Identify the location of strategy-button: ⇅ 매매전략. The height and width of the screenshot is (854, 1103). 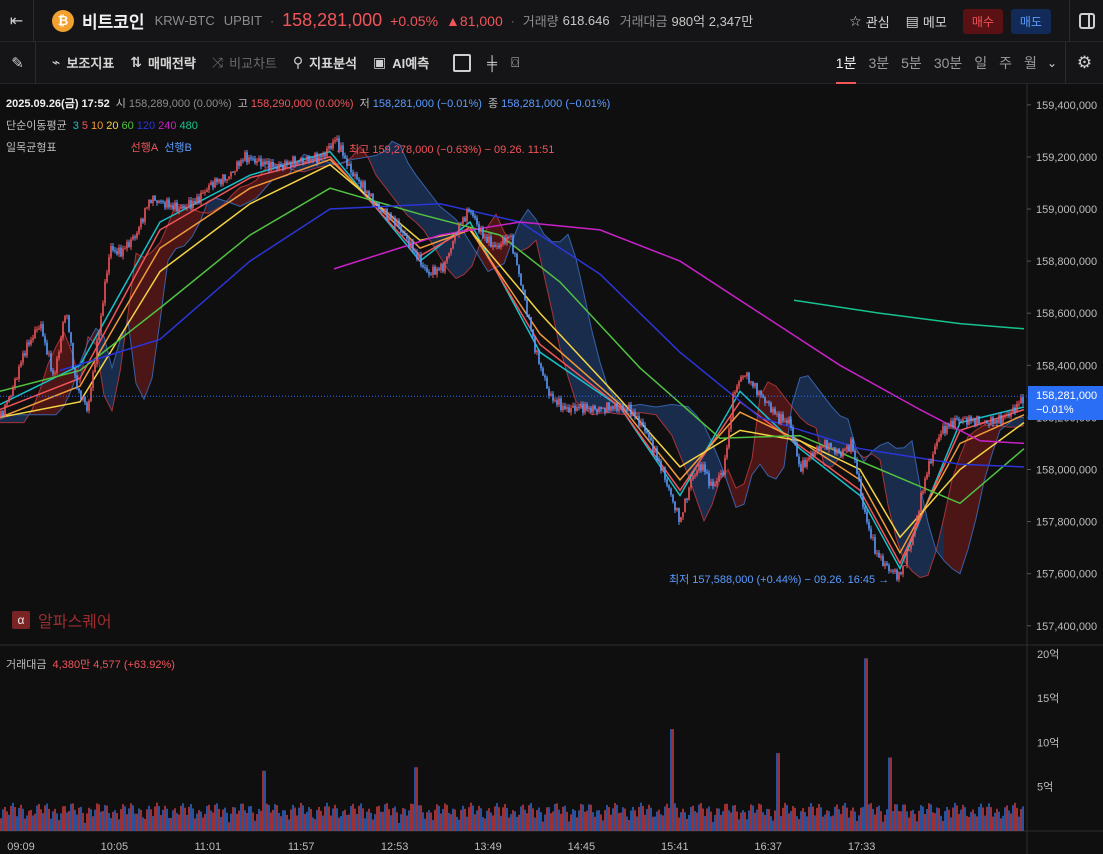
(163, 62).